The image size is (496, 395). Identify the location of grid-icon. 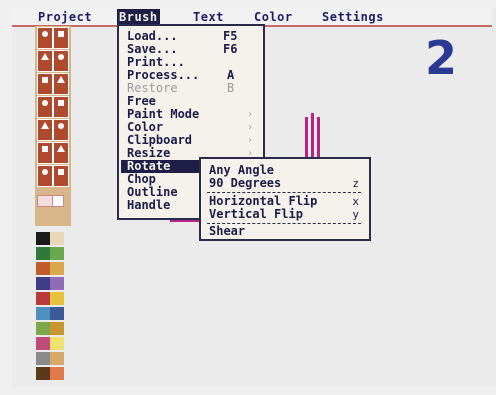
(61, 130).